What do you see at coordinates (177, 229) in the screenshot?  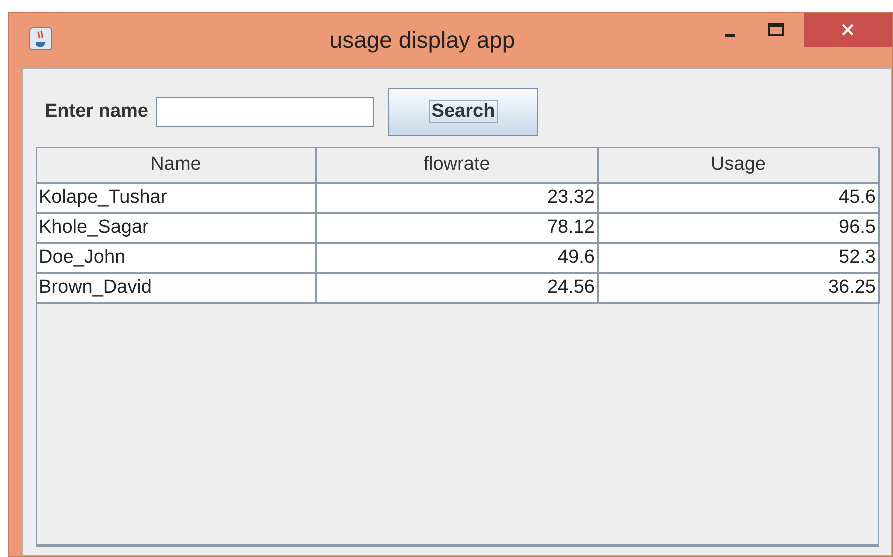 I see `table-cell: Khole_Sagar` at bounding box center [177, 229].